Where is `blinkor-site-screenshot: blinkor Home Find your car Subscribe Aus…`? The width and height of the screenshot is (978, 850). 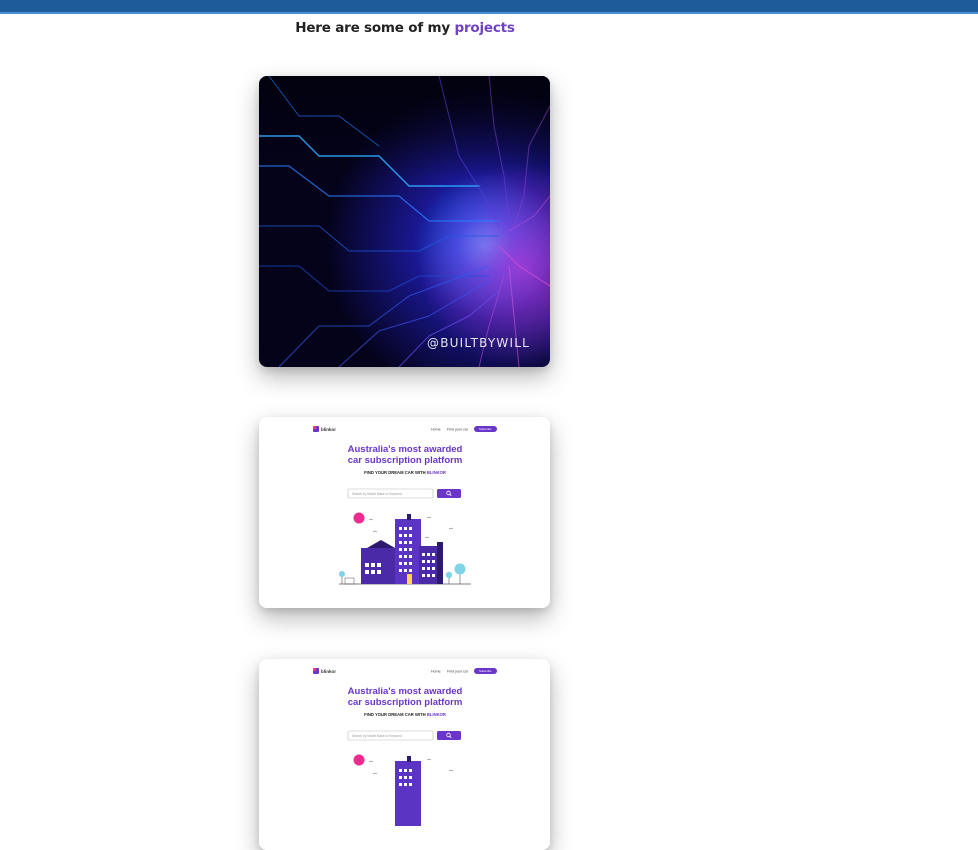 blinkor-site-screenshot: blinkor Home Find your car Subscribe Aus… is located at coordinates (404, 512).